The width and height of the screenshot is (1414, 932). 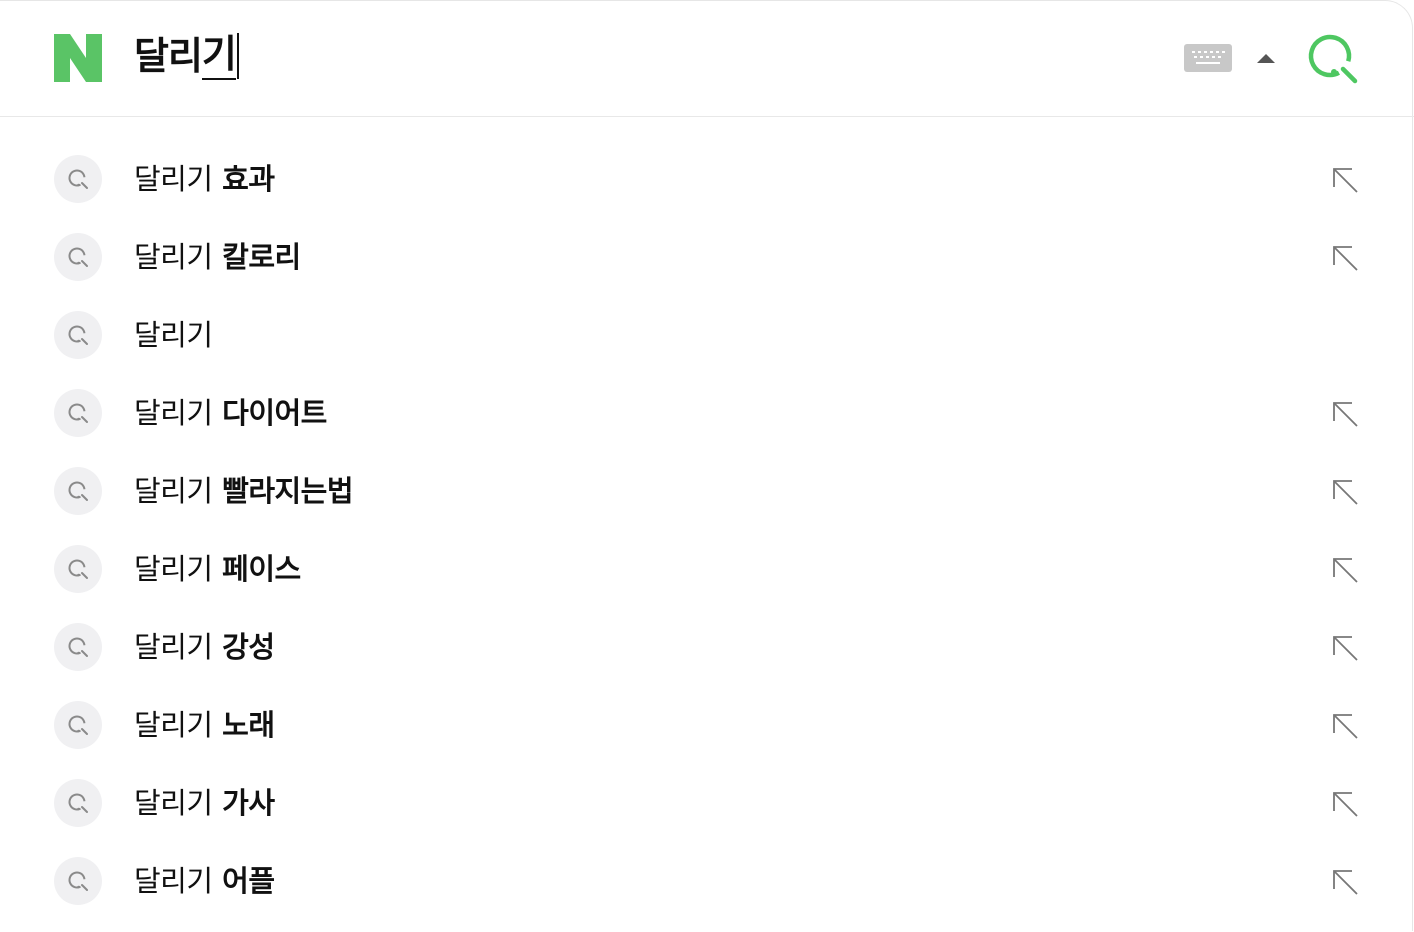 I want to click on suggestion-text: 달리기 빨라지는법, so click(x=244, y=491).